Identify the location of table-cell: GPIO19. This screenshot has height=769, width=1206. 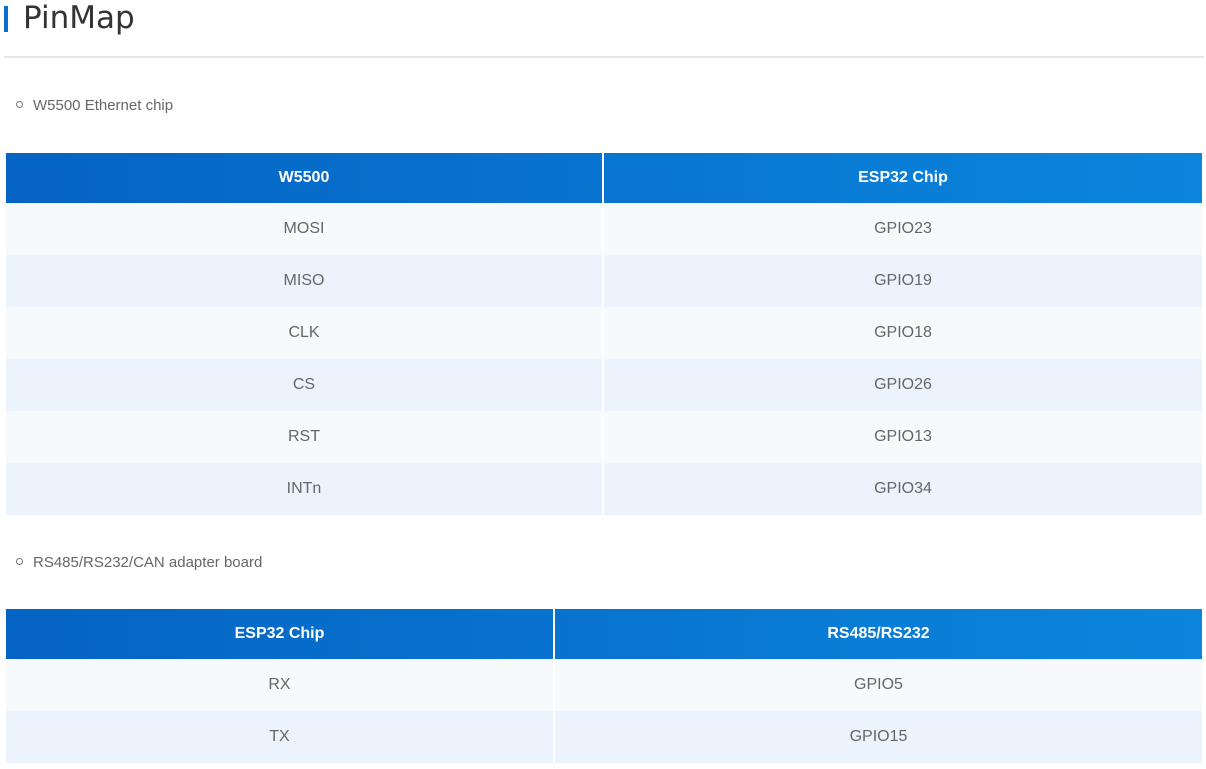
(903, 280).